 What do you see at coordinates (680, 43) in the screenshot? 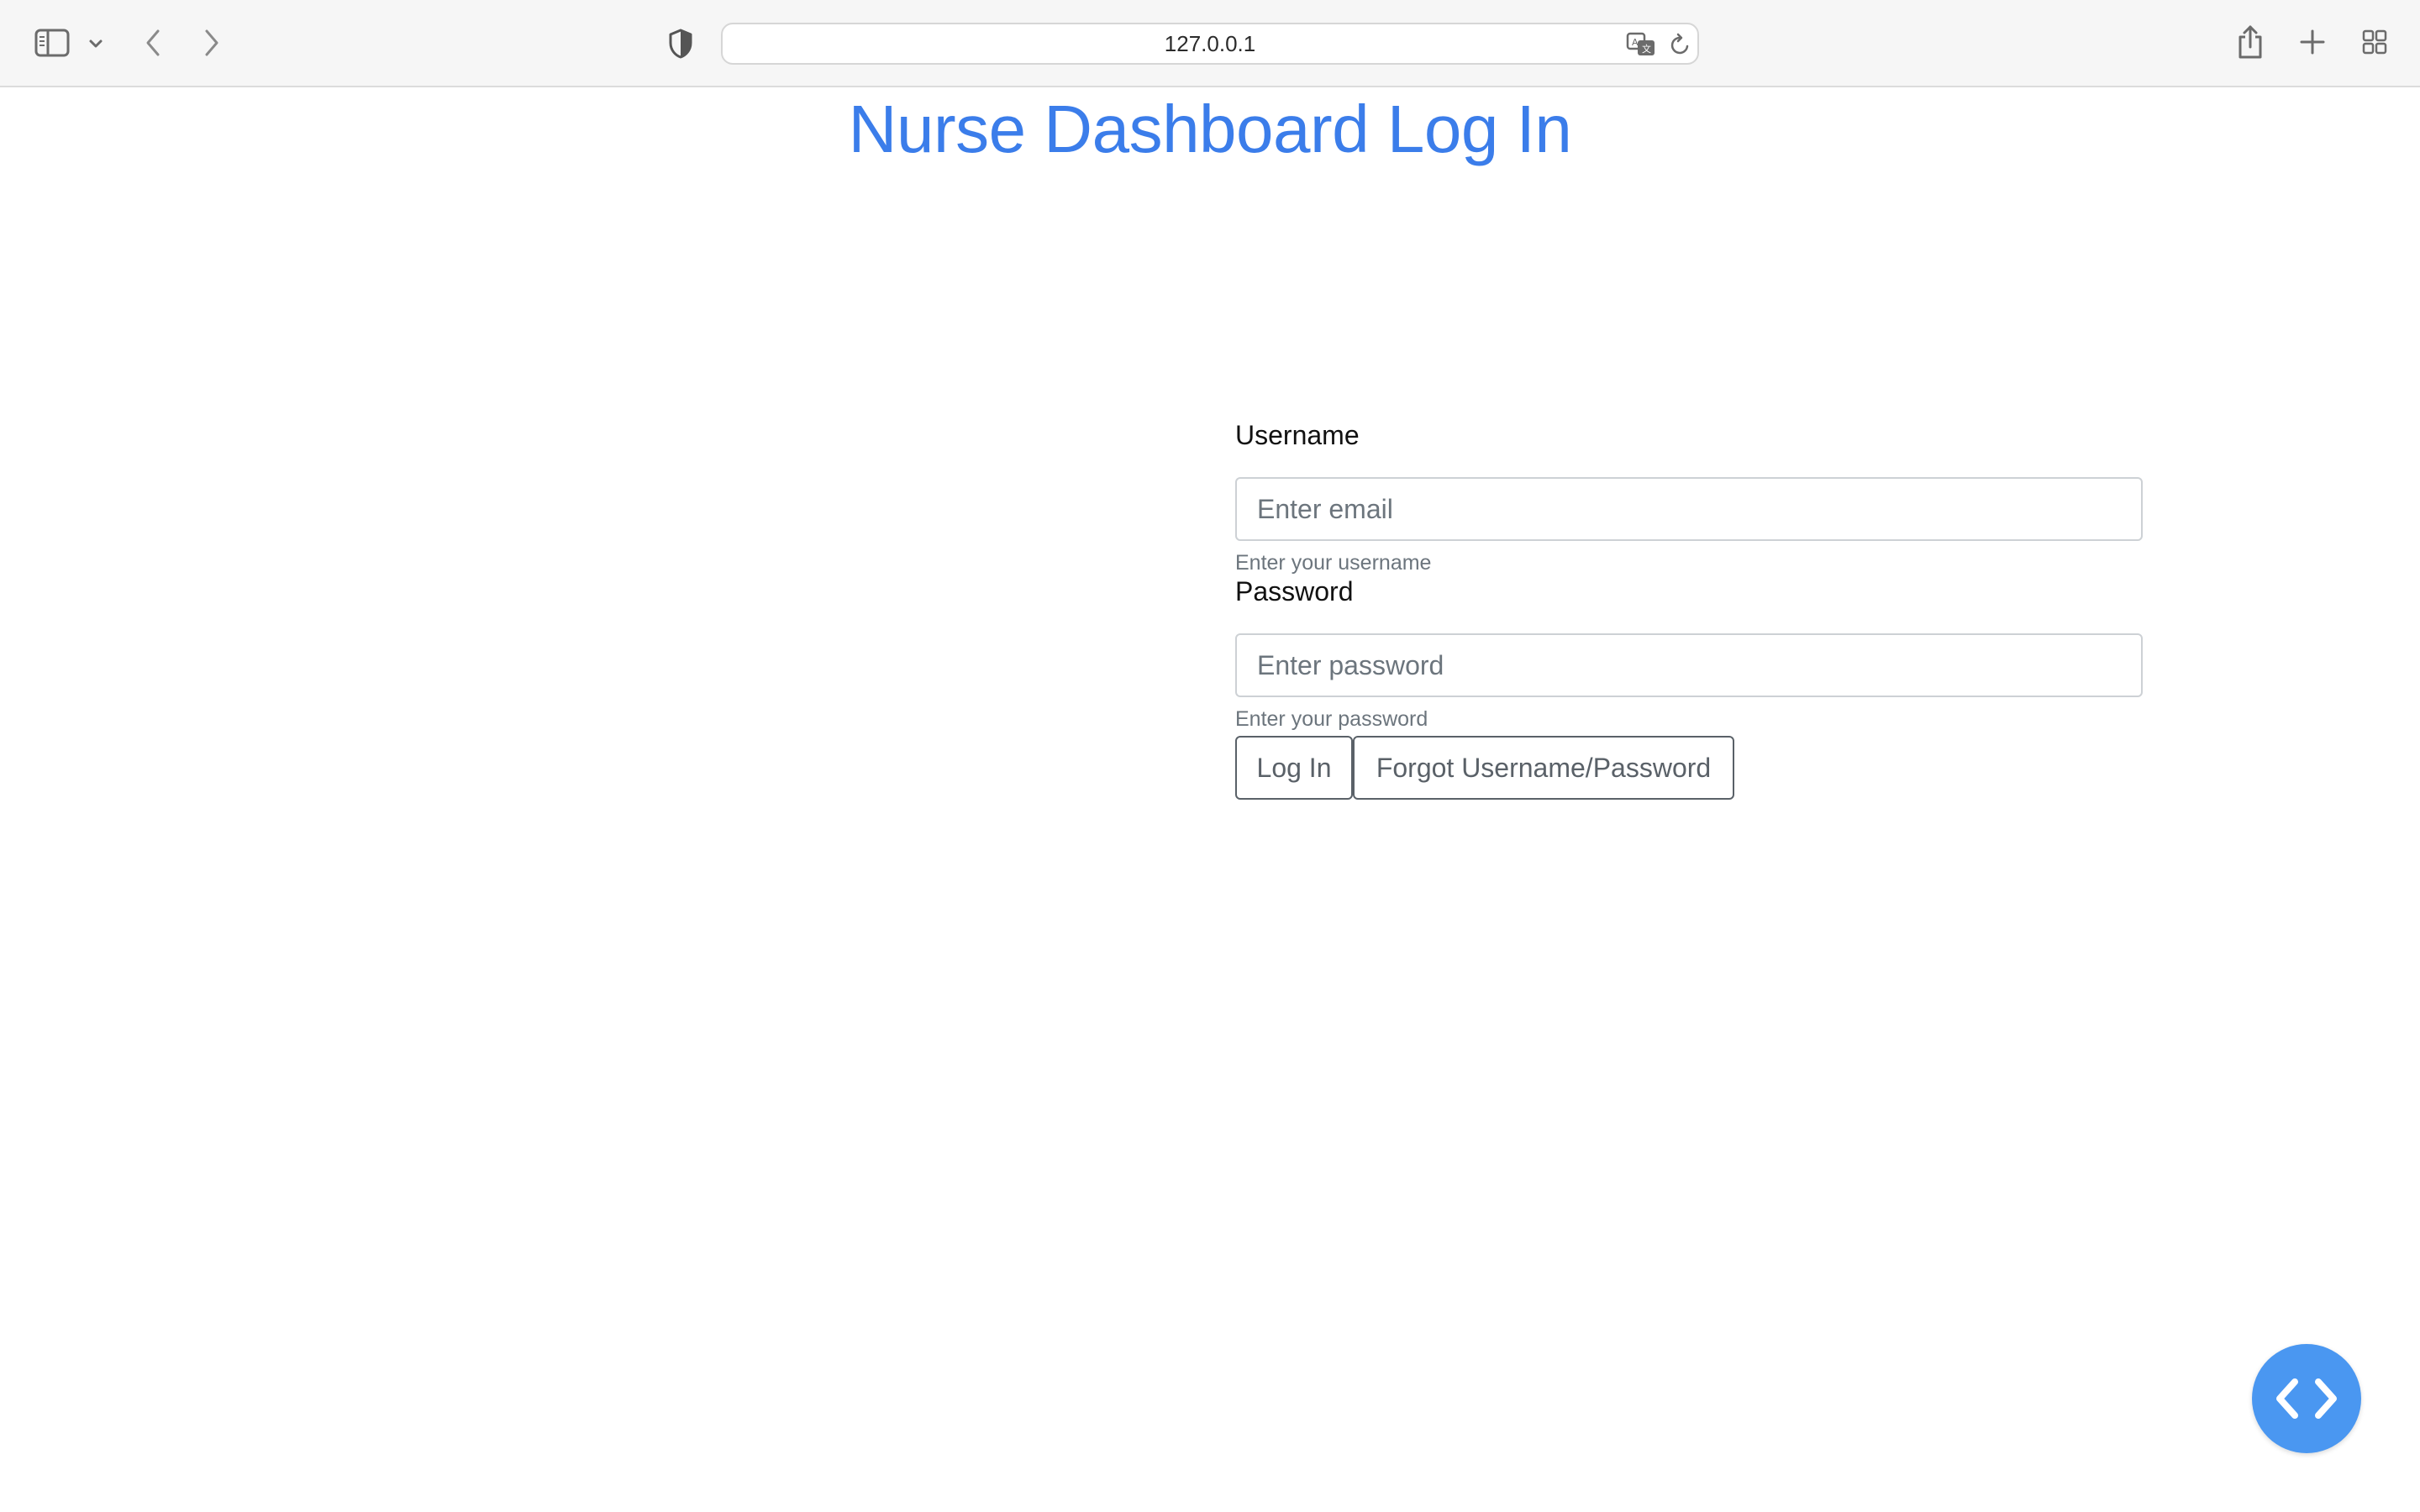
I see `shield-icon` at bounding box center [680, 43].